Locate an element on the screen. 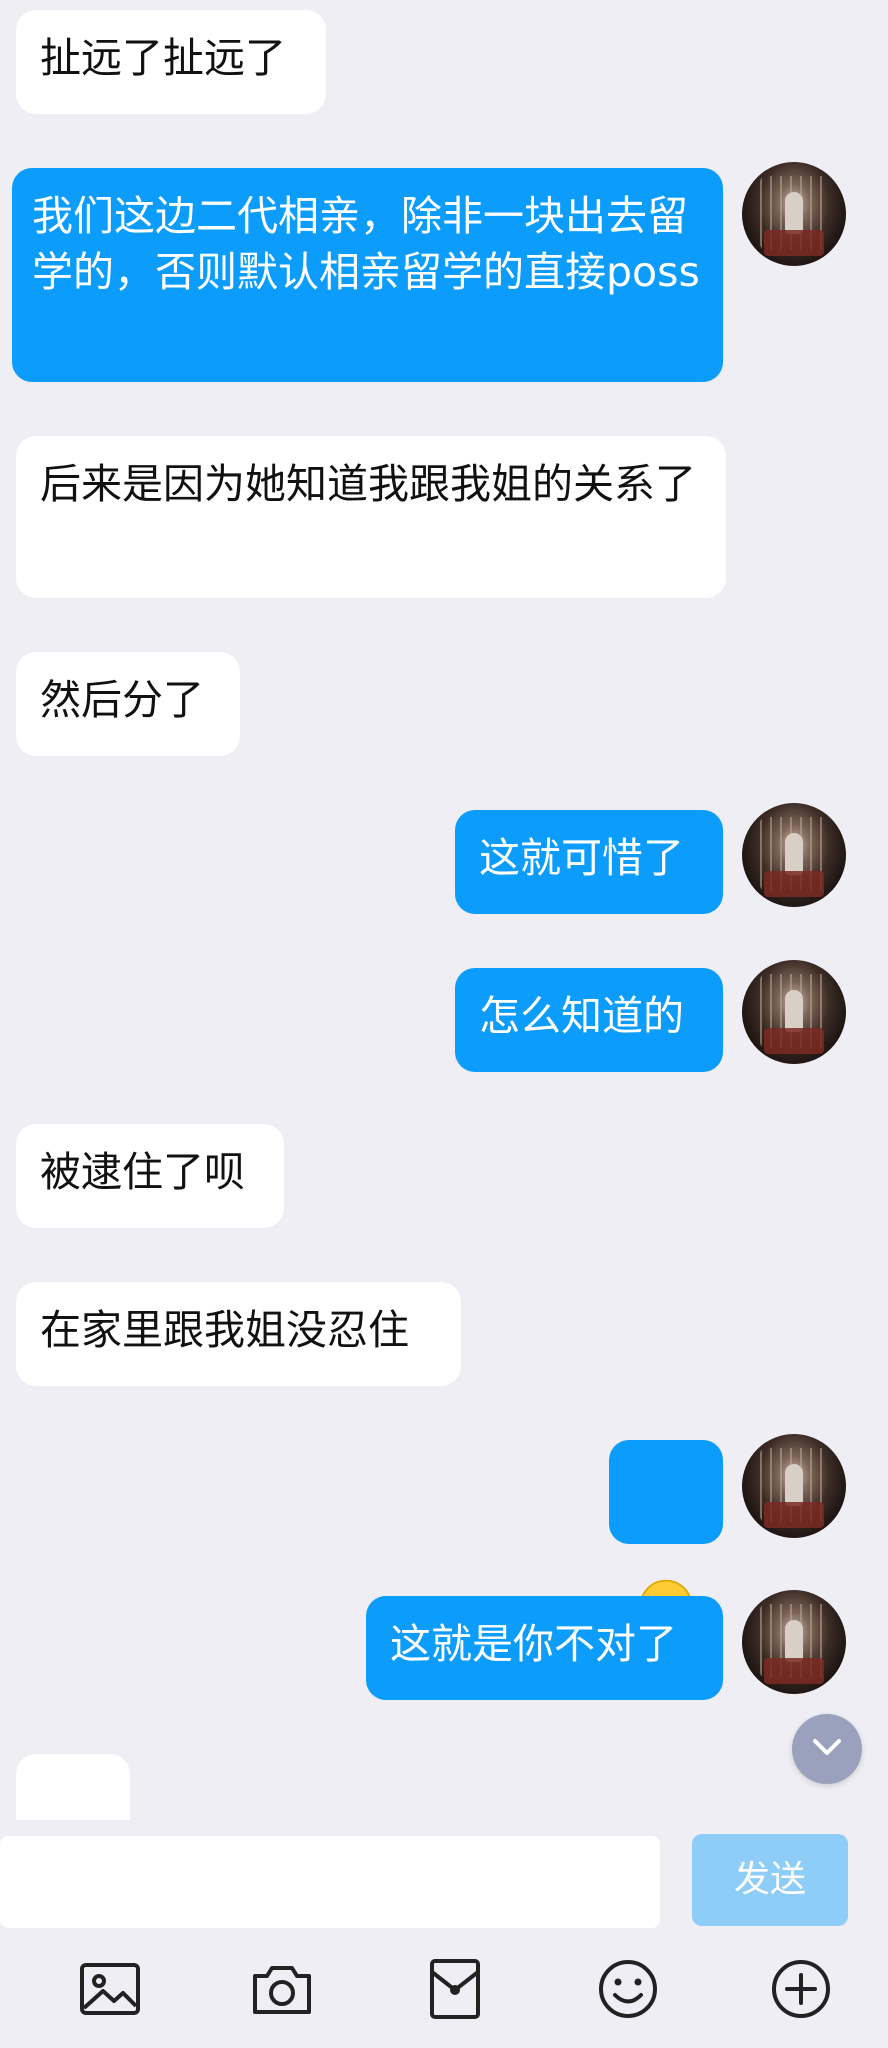  bottom-toolbar is located at coordinates (444, 1988).